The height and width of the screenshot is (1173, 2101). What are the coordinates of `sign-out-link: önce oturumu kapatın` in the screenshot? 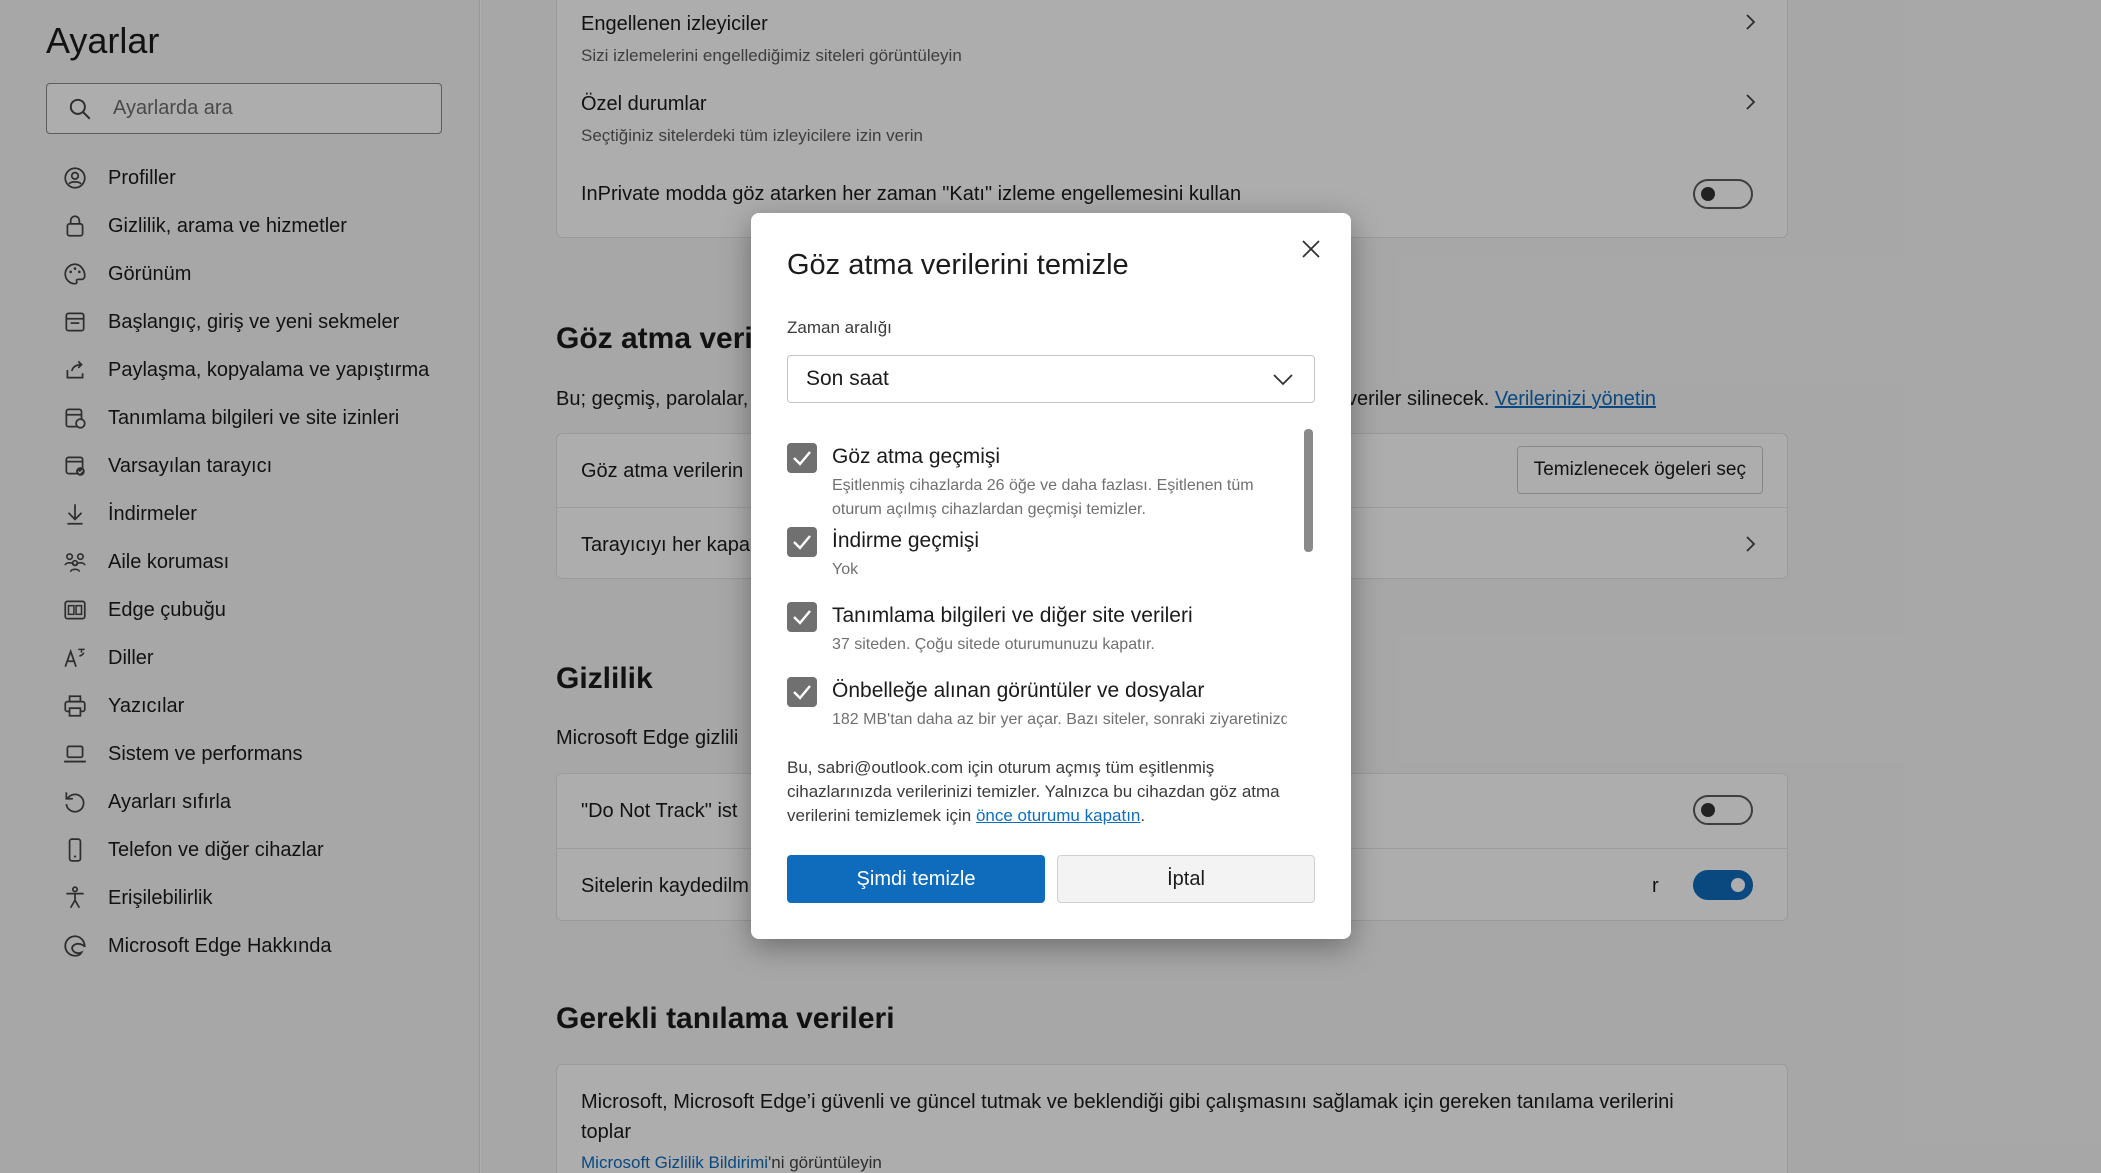 It's located at (1058, 815).